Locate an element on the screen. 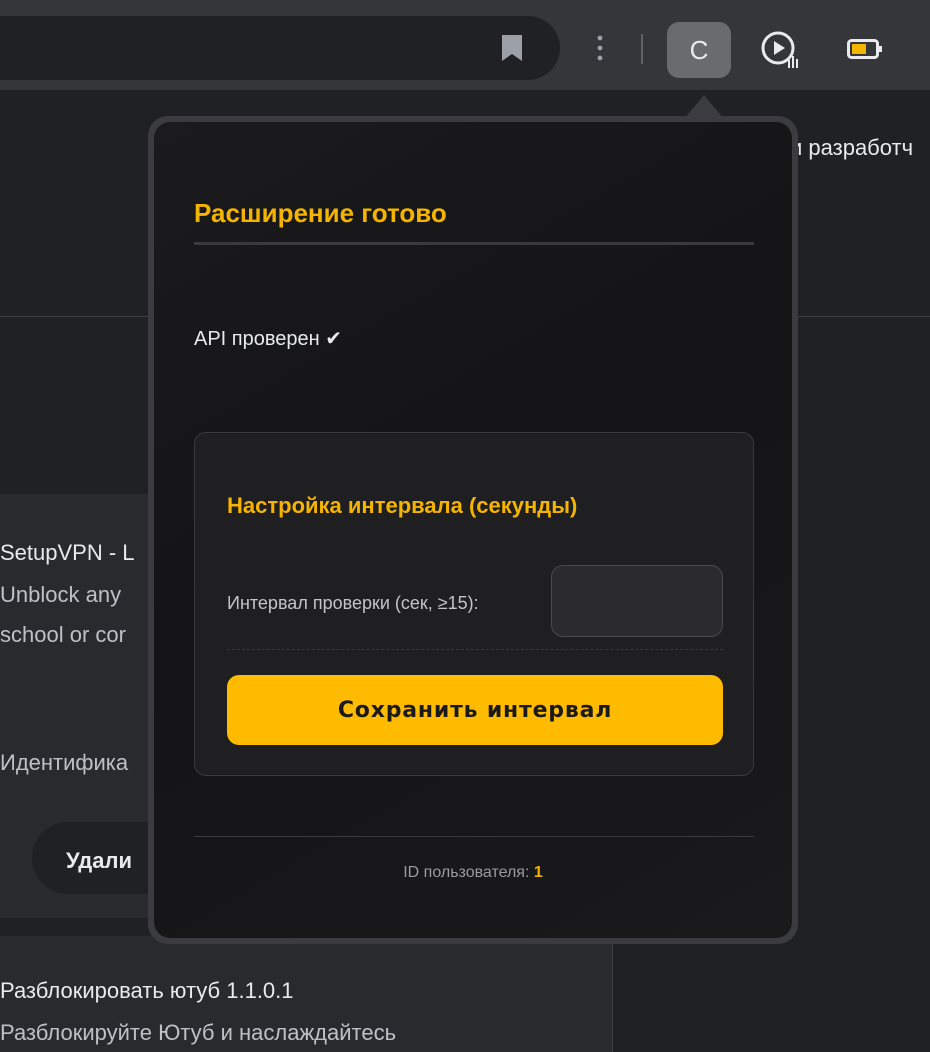 The width and height of the screenshot is (930, 1052). toolbar-divider is located at coordinates (642, 49).